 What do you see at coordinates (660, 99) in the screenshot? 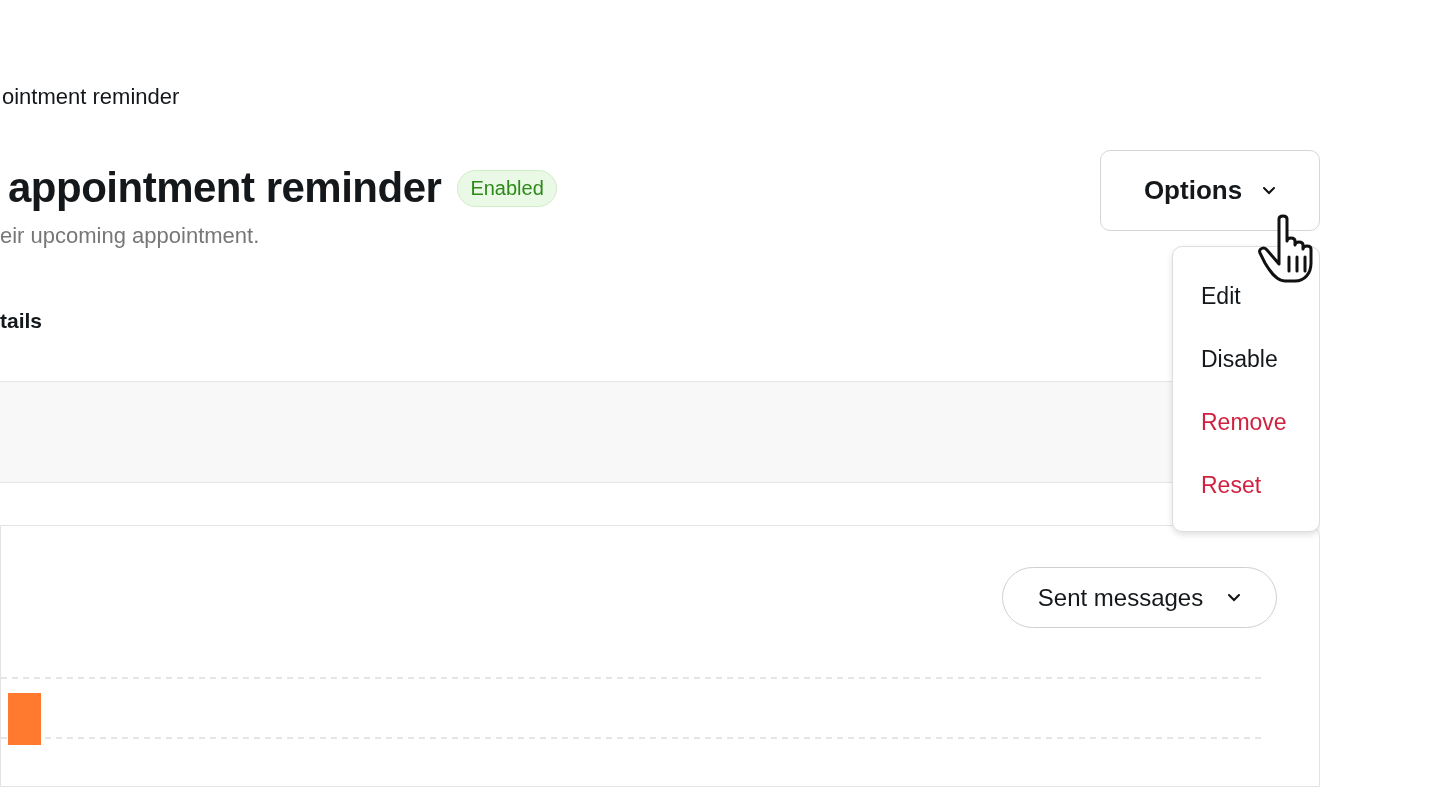
I see `breadcrumb: ointment reminder` at bounding box center [660, 99].